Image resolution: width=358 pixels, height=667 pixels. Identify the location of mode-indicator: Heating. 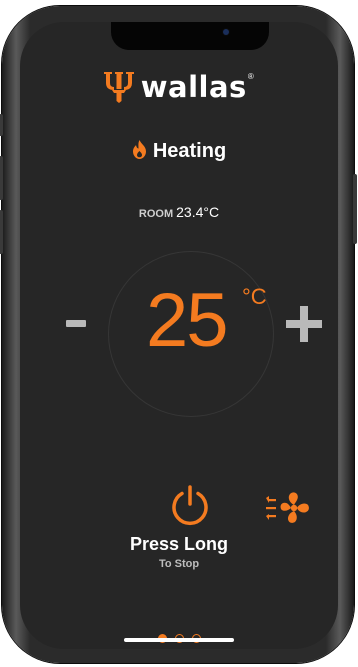
(179, 151).